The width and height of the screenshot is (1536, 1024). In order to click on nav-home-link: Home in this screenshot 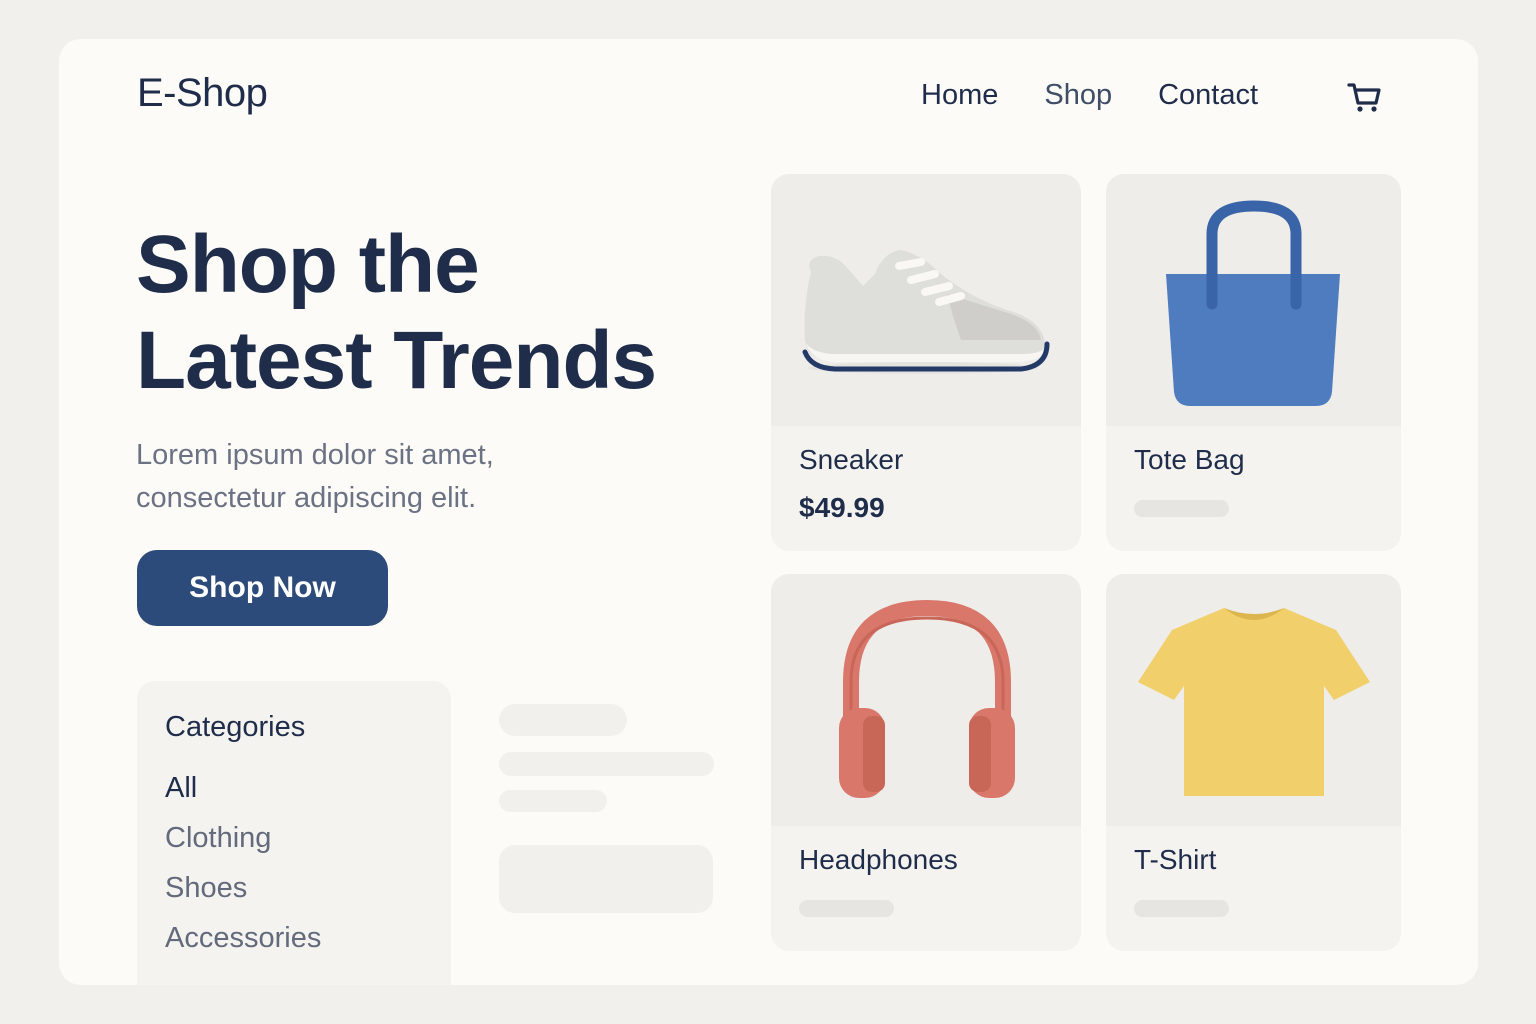, I will do `click(959, 95)`.